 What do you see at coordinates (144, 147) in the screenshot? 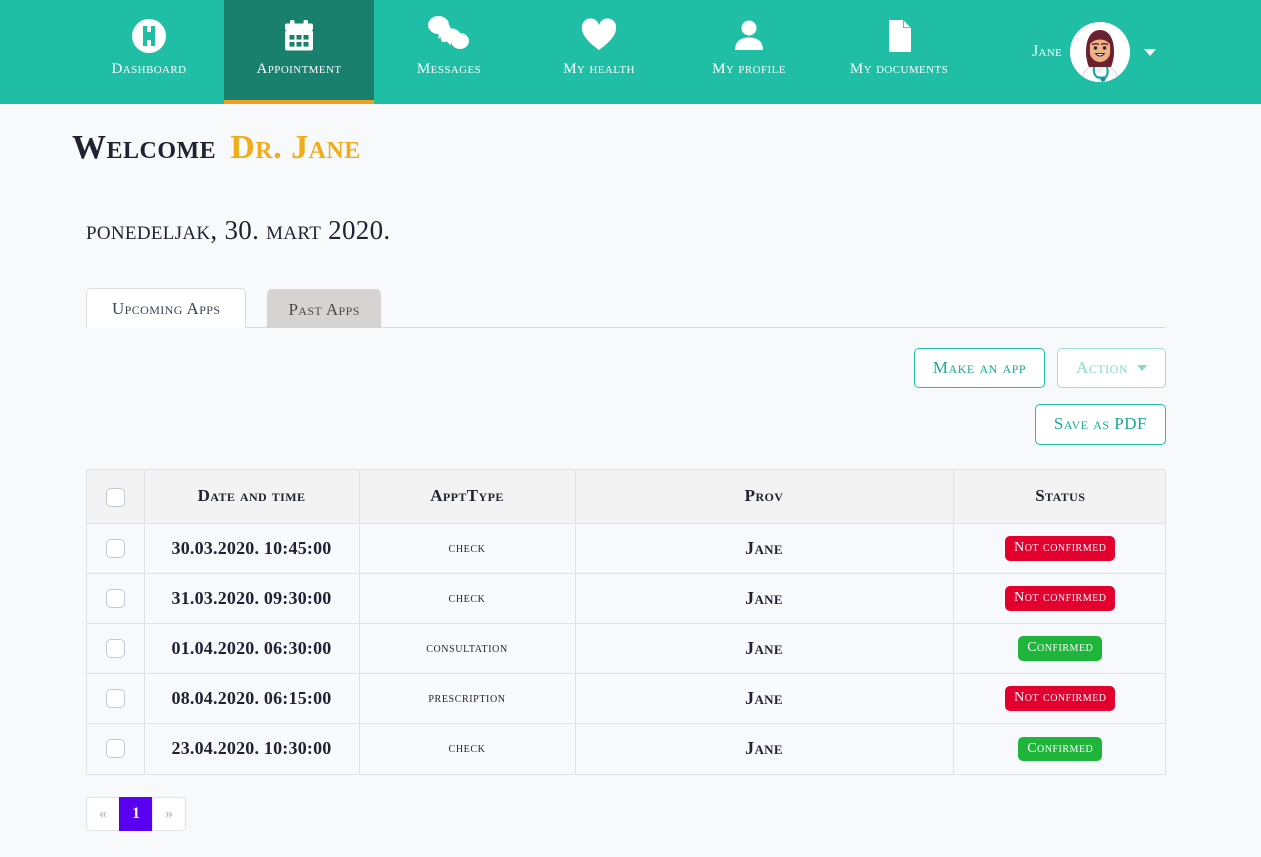
I see `welcome-text: Welcome` at bounding box center [144, 147].